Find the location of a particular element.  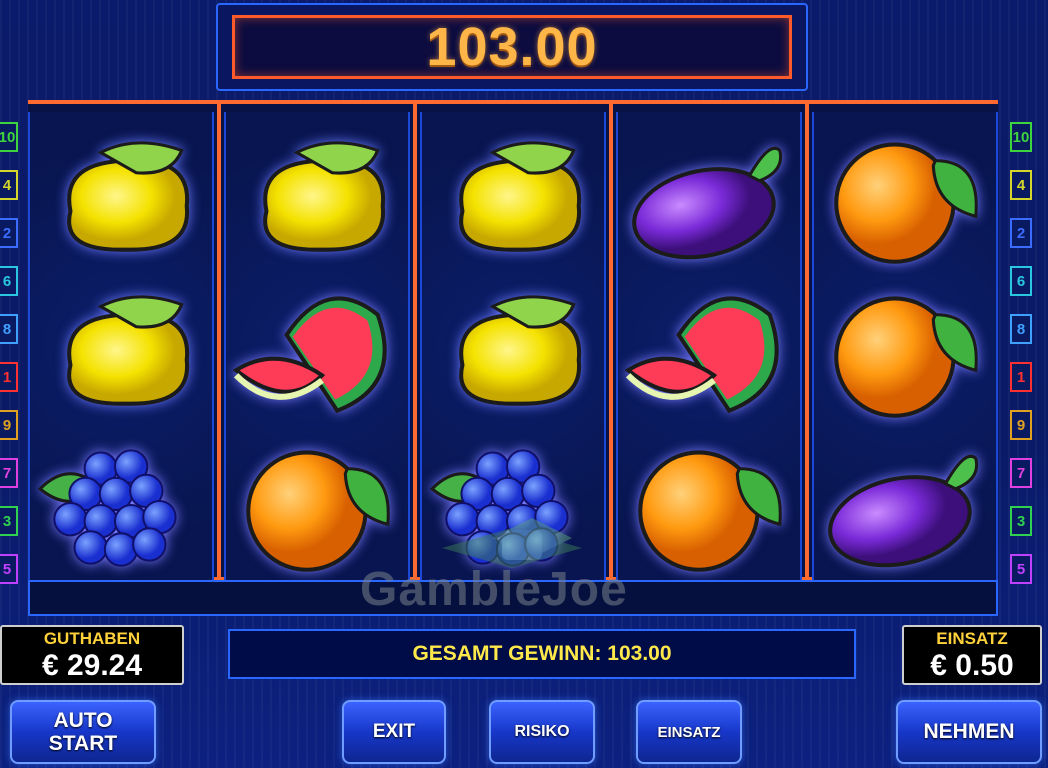

bet-label: EINSATZ is located at coordinates (972, 638).